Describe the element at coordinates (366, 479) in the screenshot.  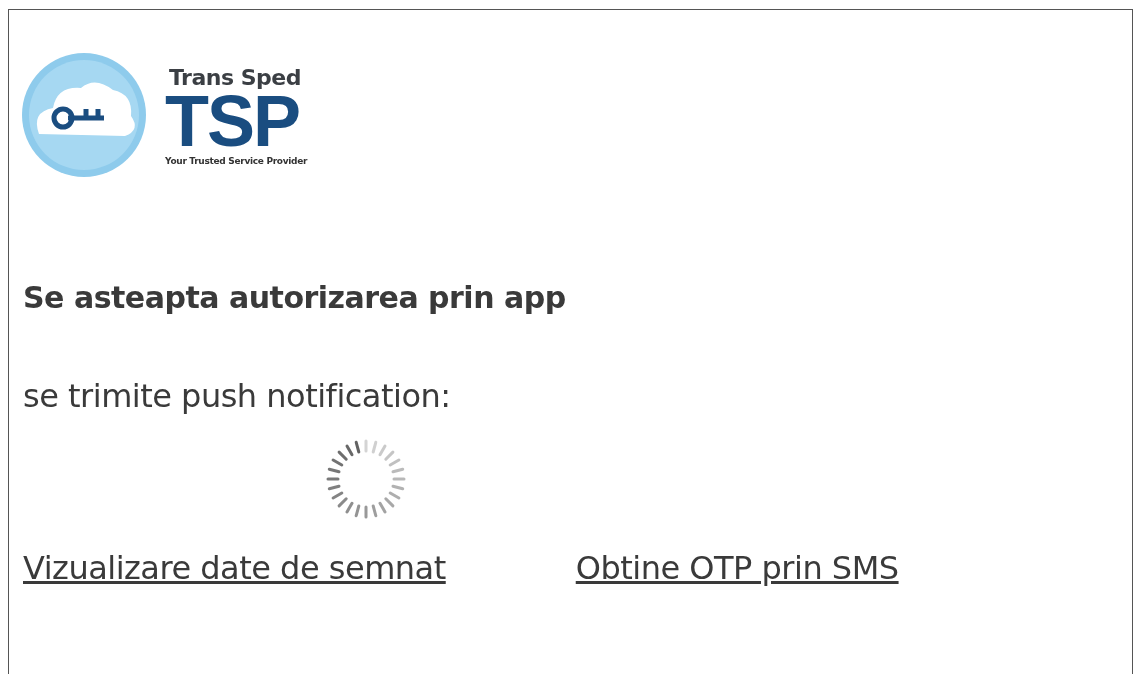
I see `loading-spinner-icon` at that location.